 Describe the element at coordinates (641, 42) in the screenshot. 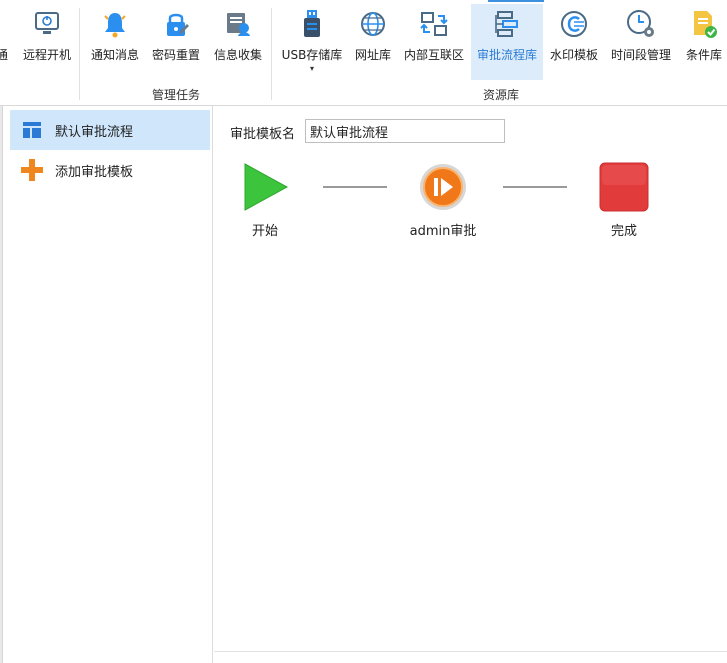

I see `time-period-management-button: 时间段管理` at that location.